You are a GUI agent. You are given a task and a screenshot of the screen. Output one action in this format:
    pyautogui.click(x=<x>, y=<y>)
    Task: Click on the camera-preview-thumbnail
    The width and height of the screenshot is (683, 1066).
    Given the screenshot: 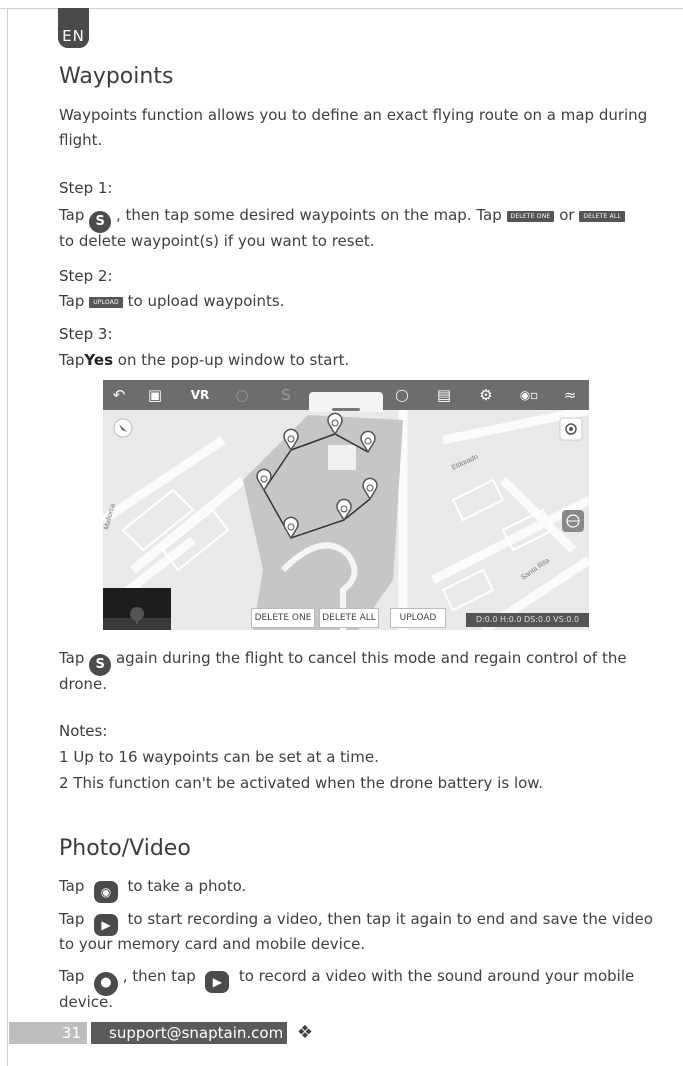 What is the action you would take?
    pyautogui.click(x=137, y=609)
    